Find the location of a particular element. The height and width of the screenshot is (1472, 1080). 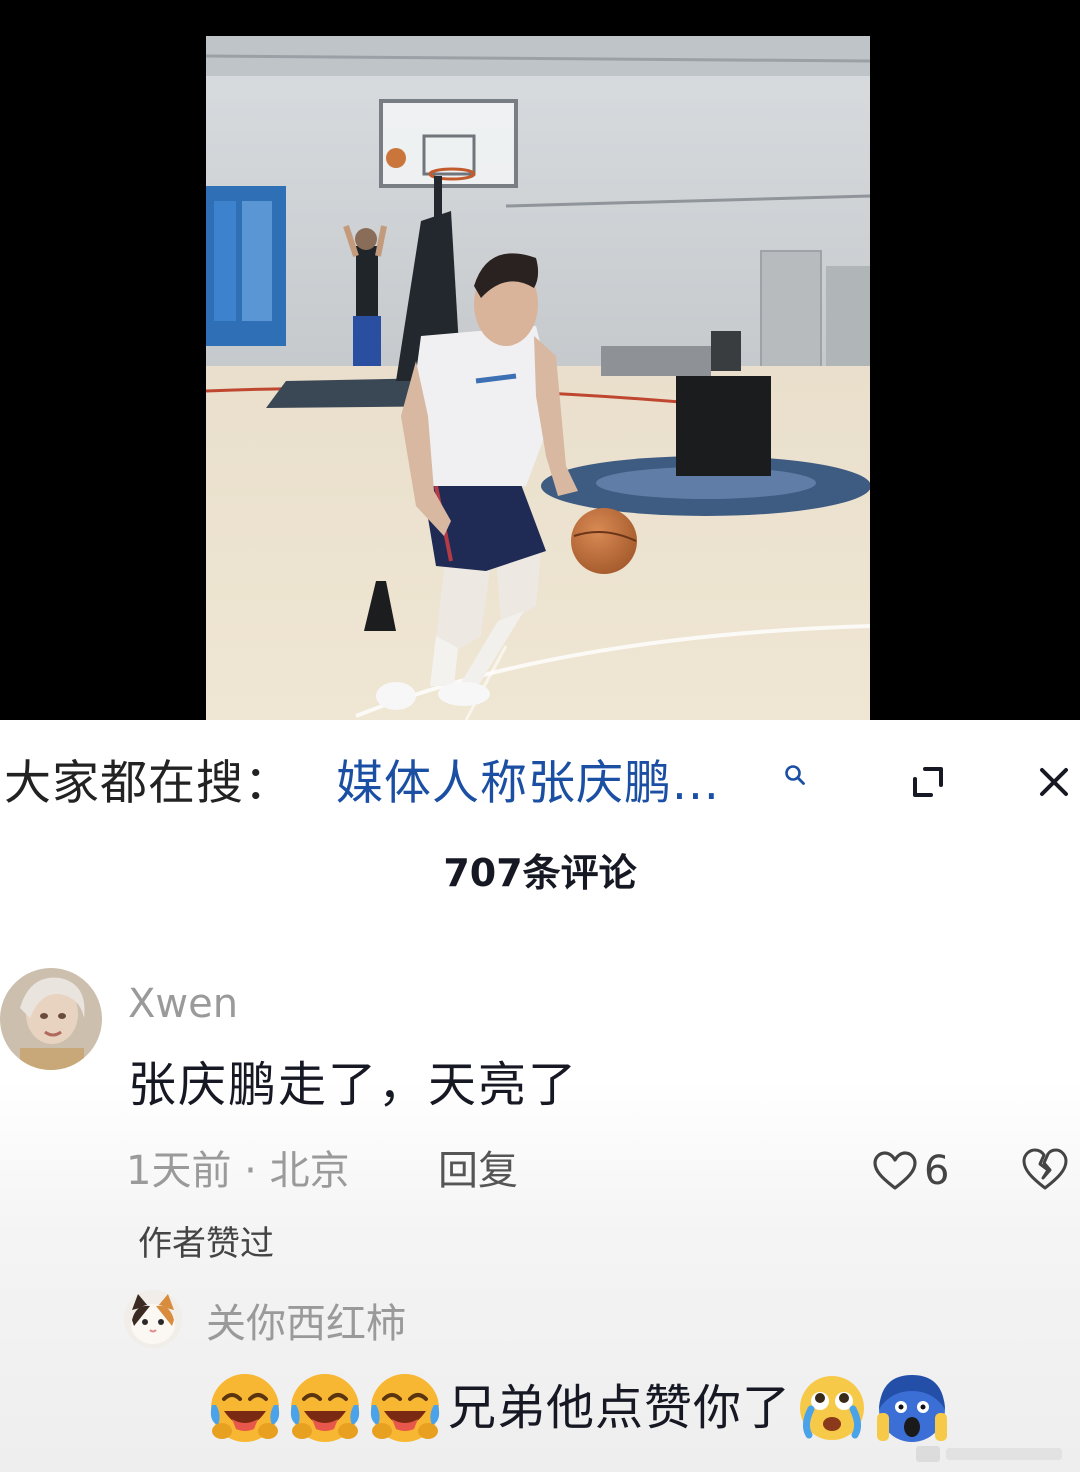

heart-icon is located at coordinates (895, 1170).